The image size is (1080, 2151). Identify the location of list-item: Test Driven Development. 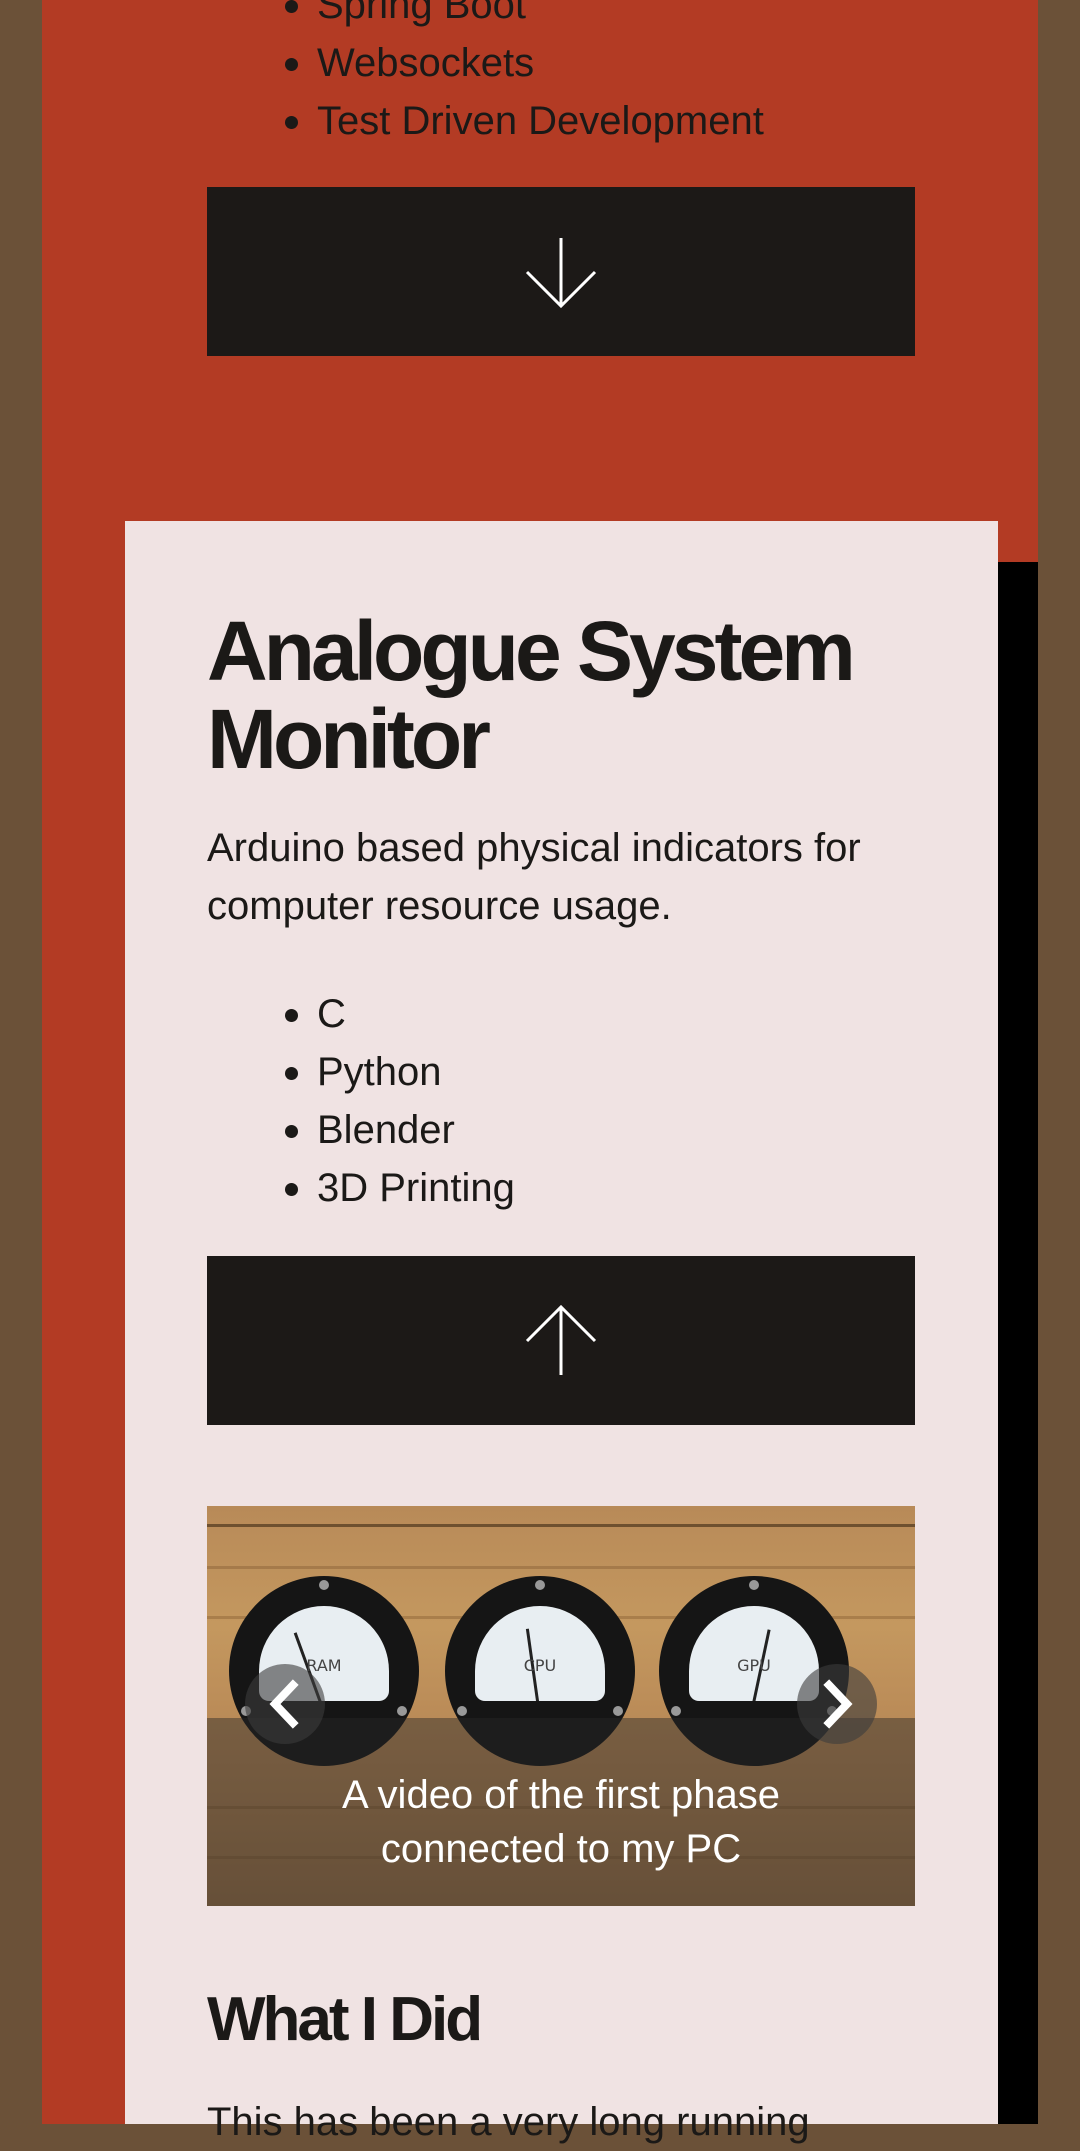
(587, 121).